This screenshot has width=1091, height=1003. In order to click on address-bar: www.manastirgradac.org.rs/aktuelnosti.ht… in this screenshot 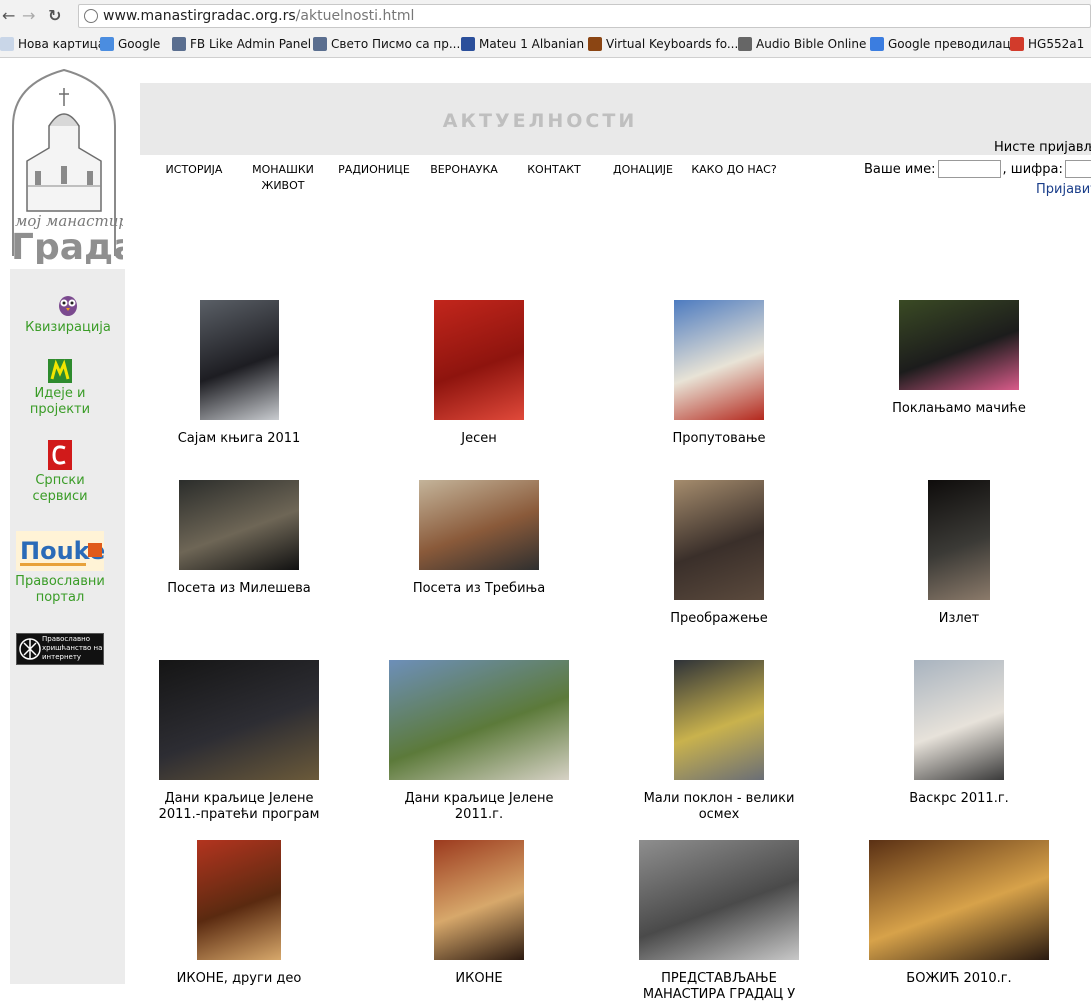, I will do `click(584, 16)`.